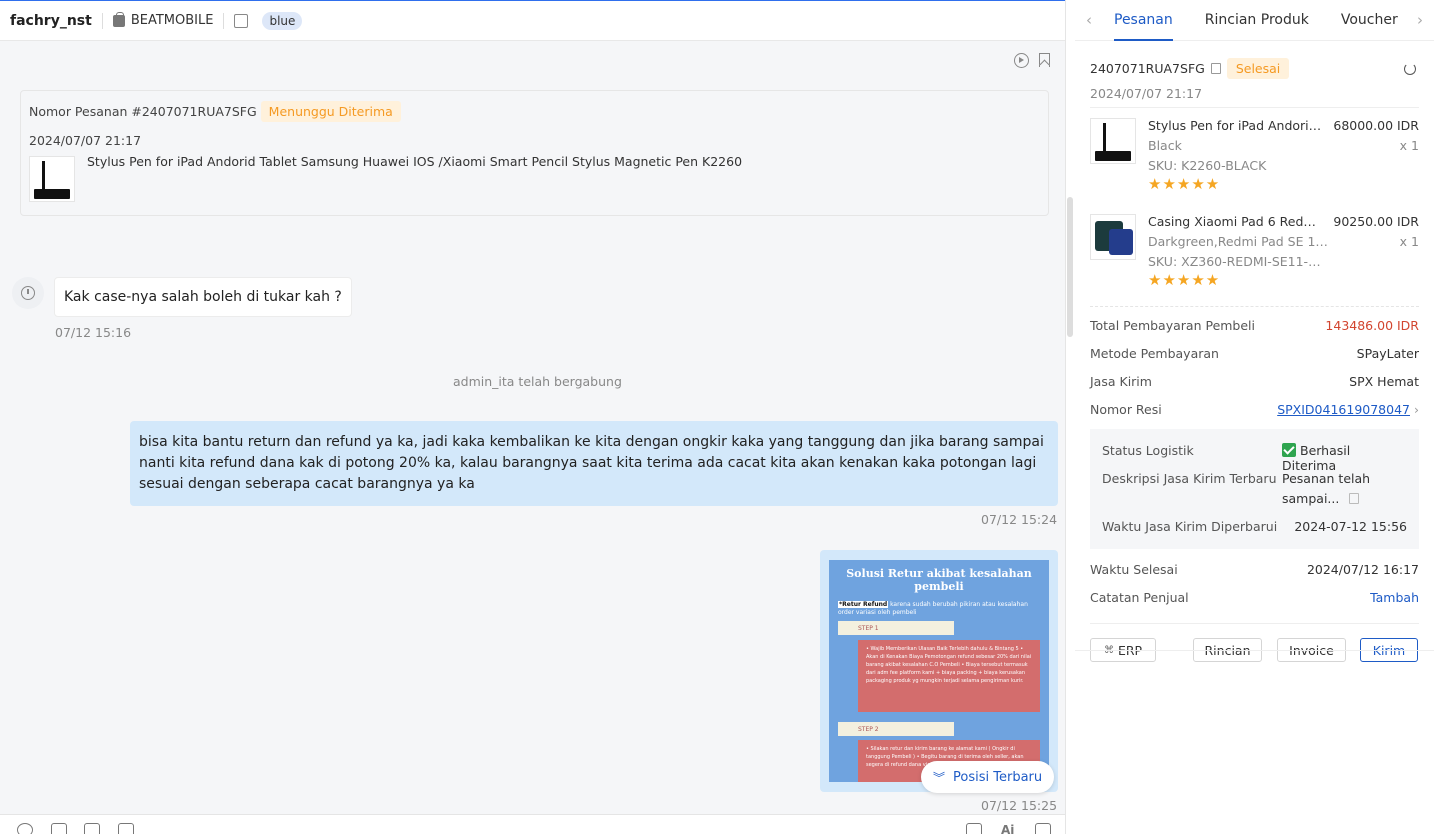  What do you see at coordinates (1121, 381) in the screenshot?
I see `courier-label: Jasa Kirim` at bounding box center [1121, 381].